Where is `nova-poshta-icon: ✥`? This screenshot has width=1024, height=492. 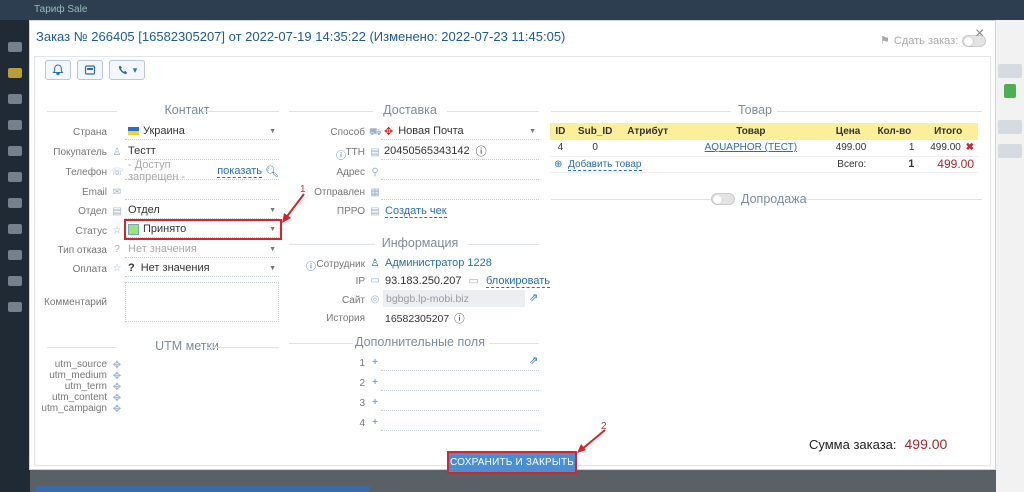 nova-poshta-icon: ✥ is located at coordinates (389, 131).